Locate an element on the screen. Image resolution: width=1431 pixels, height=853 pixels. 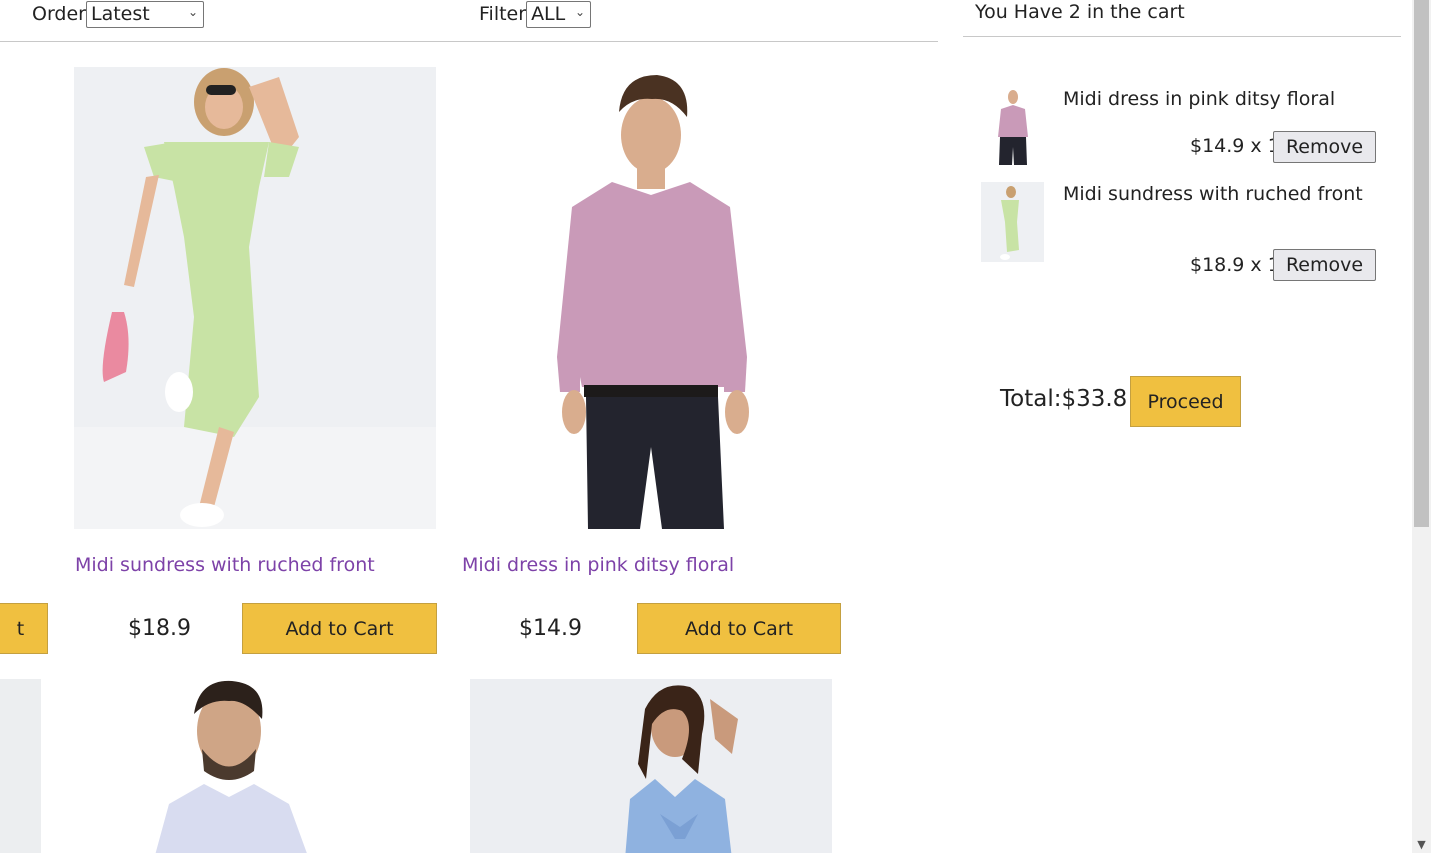
cart-item-title: Midi dress in pink ditsy floral is located at coordinates (1199, 99).